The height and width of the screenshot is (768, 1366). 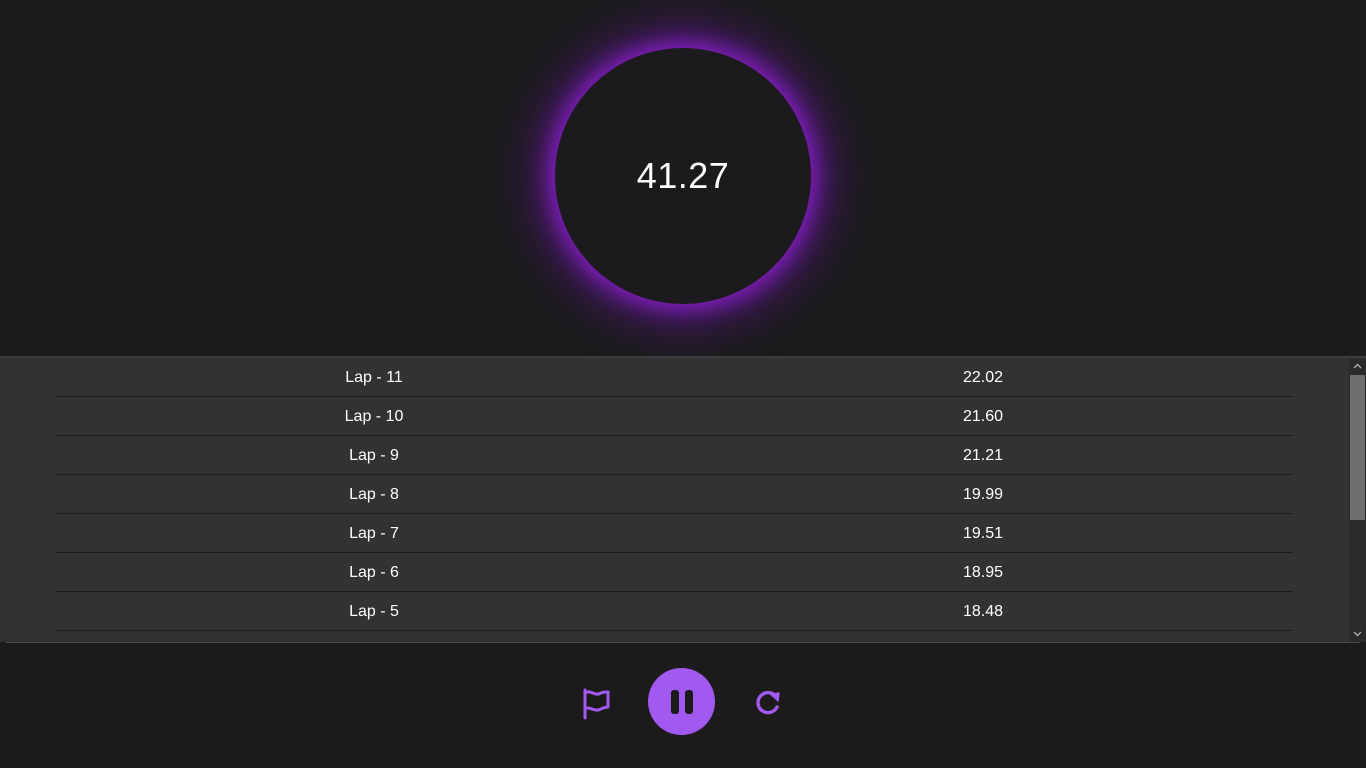 I want to click on lap-time: 19.51, so click(x=983, y=533).